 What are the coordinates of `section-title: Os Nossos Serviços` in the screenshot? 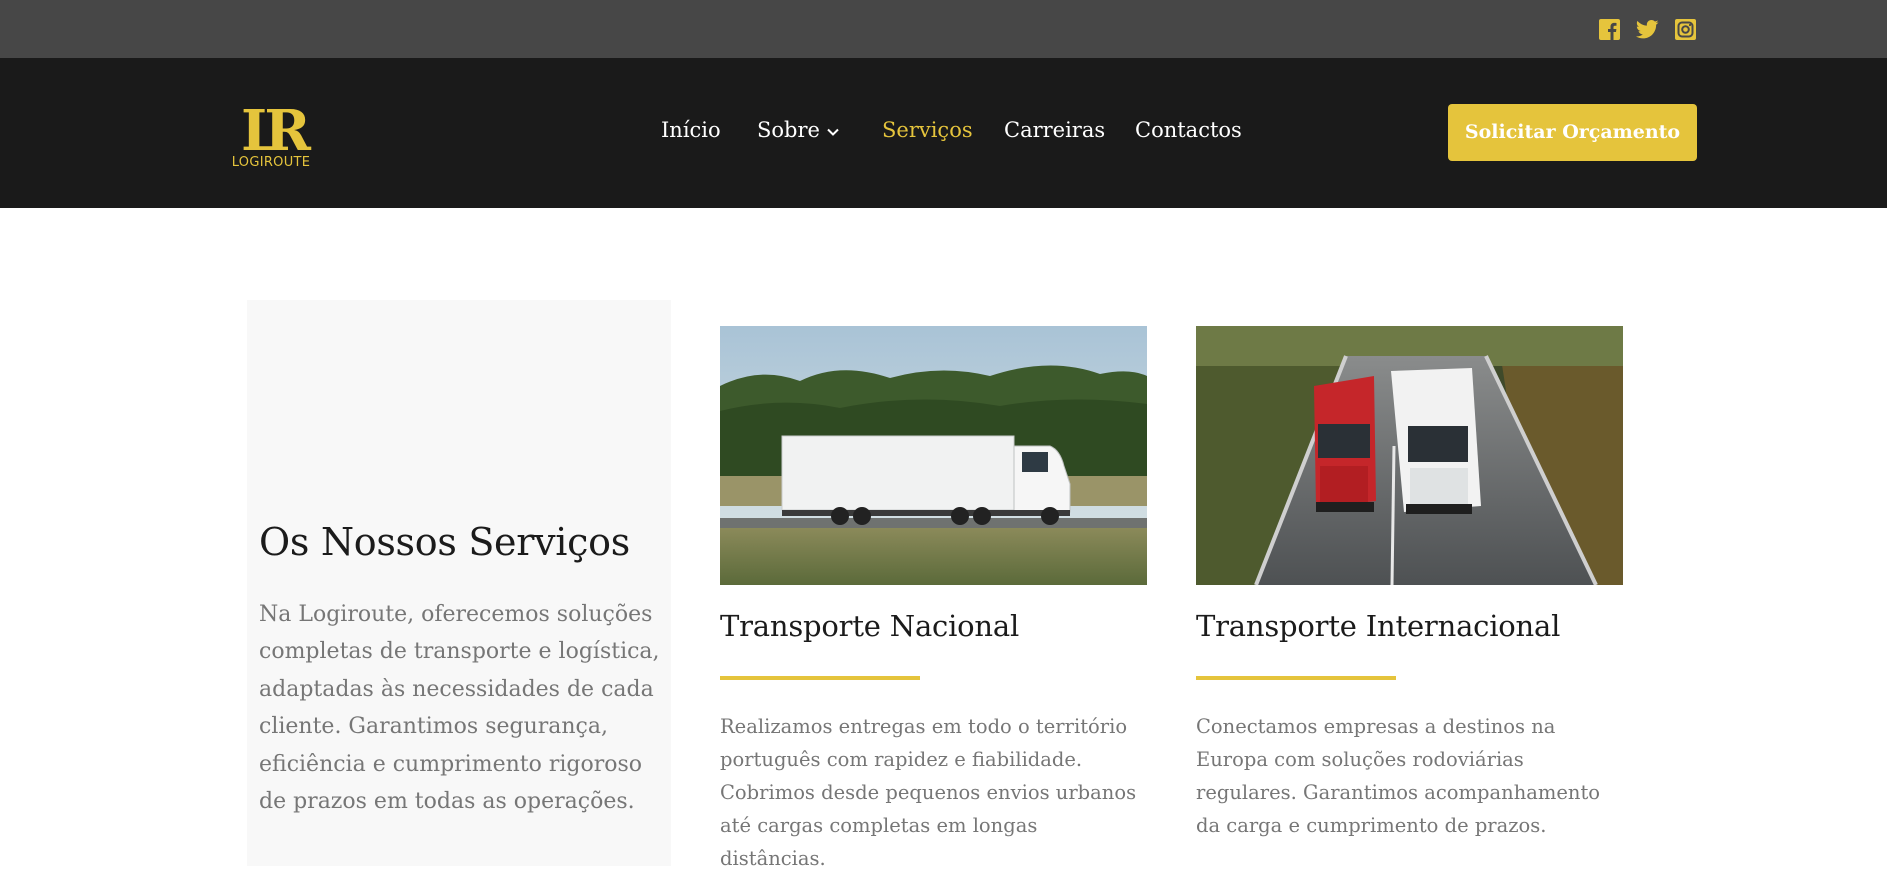 It's located at (444, 542).